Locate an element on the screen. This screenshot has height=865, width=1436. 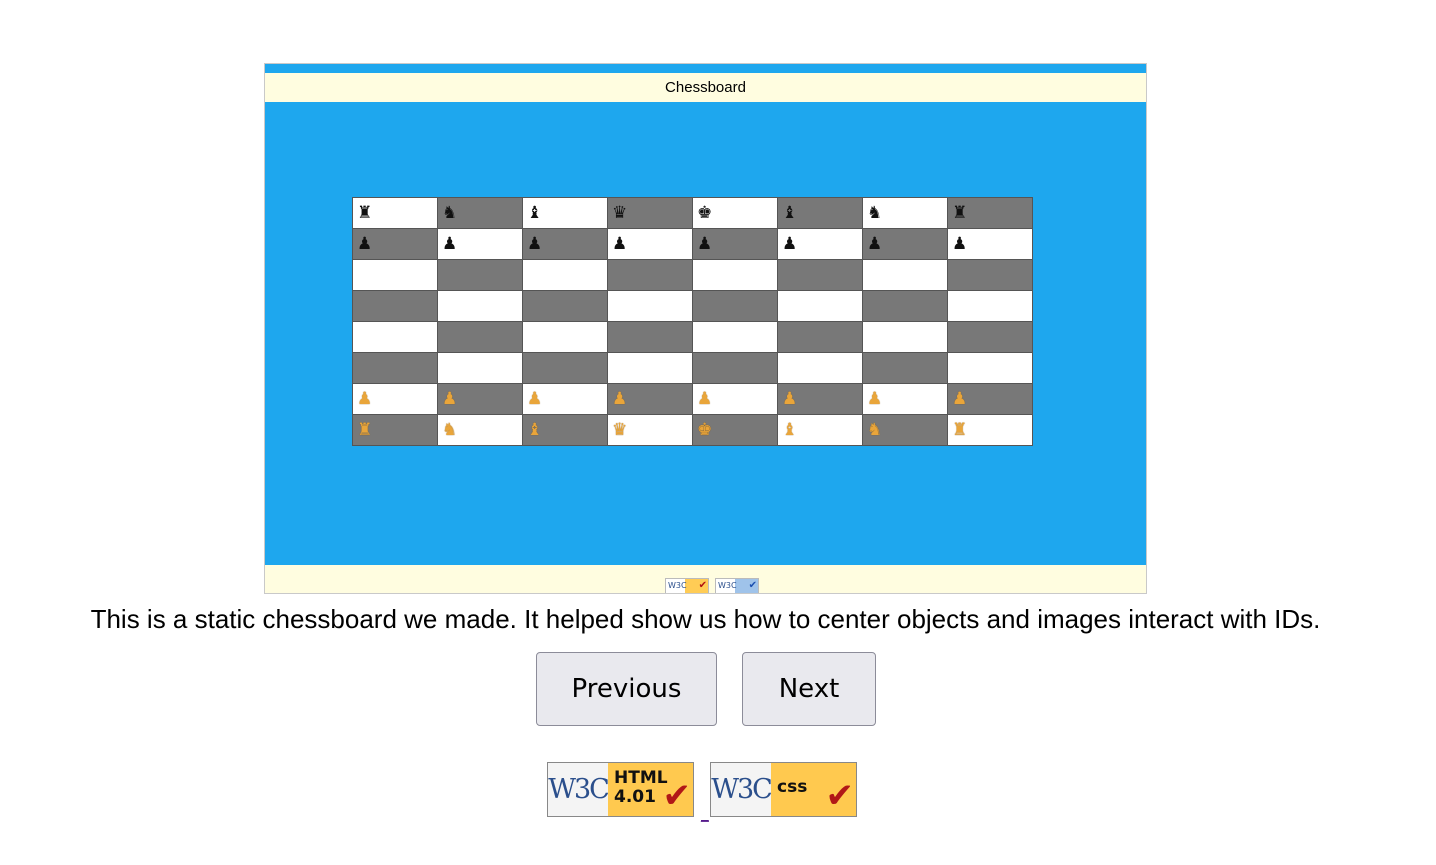
board-rank: ♟ ♟ ♟ ♟ ♟ ♟ ♟ ♟ is located at coordinates (692, 399).